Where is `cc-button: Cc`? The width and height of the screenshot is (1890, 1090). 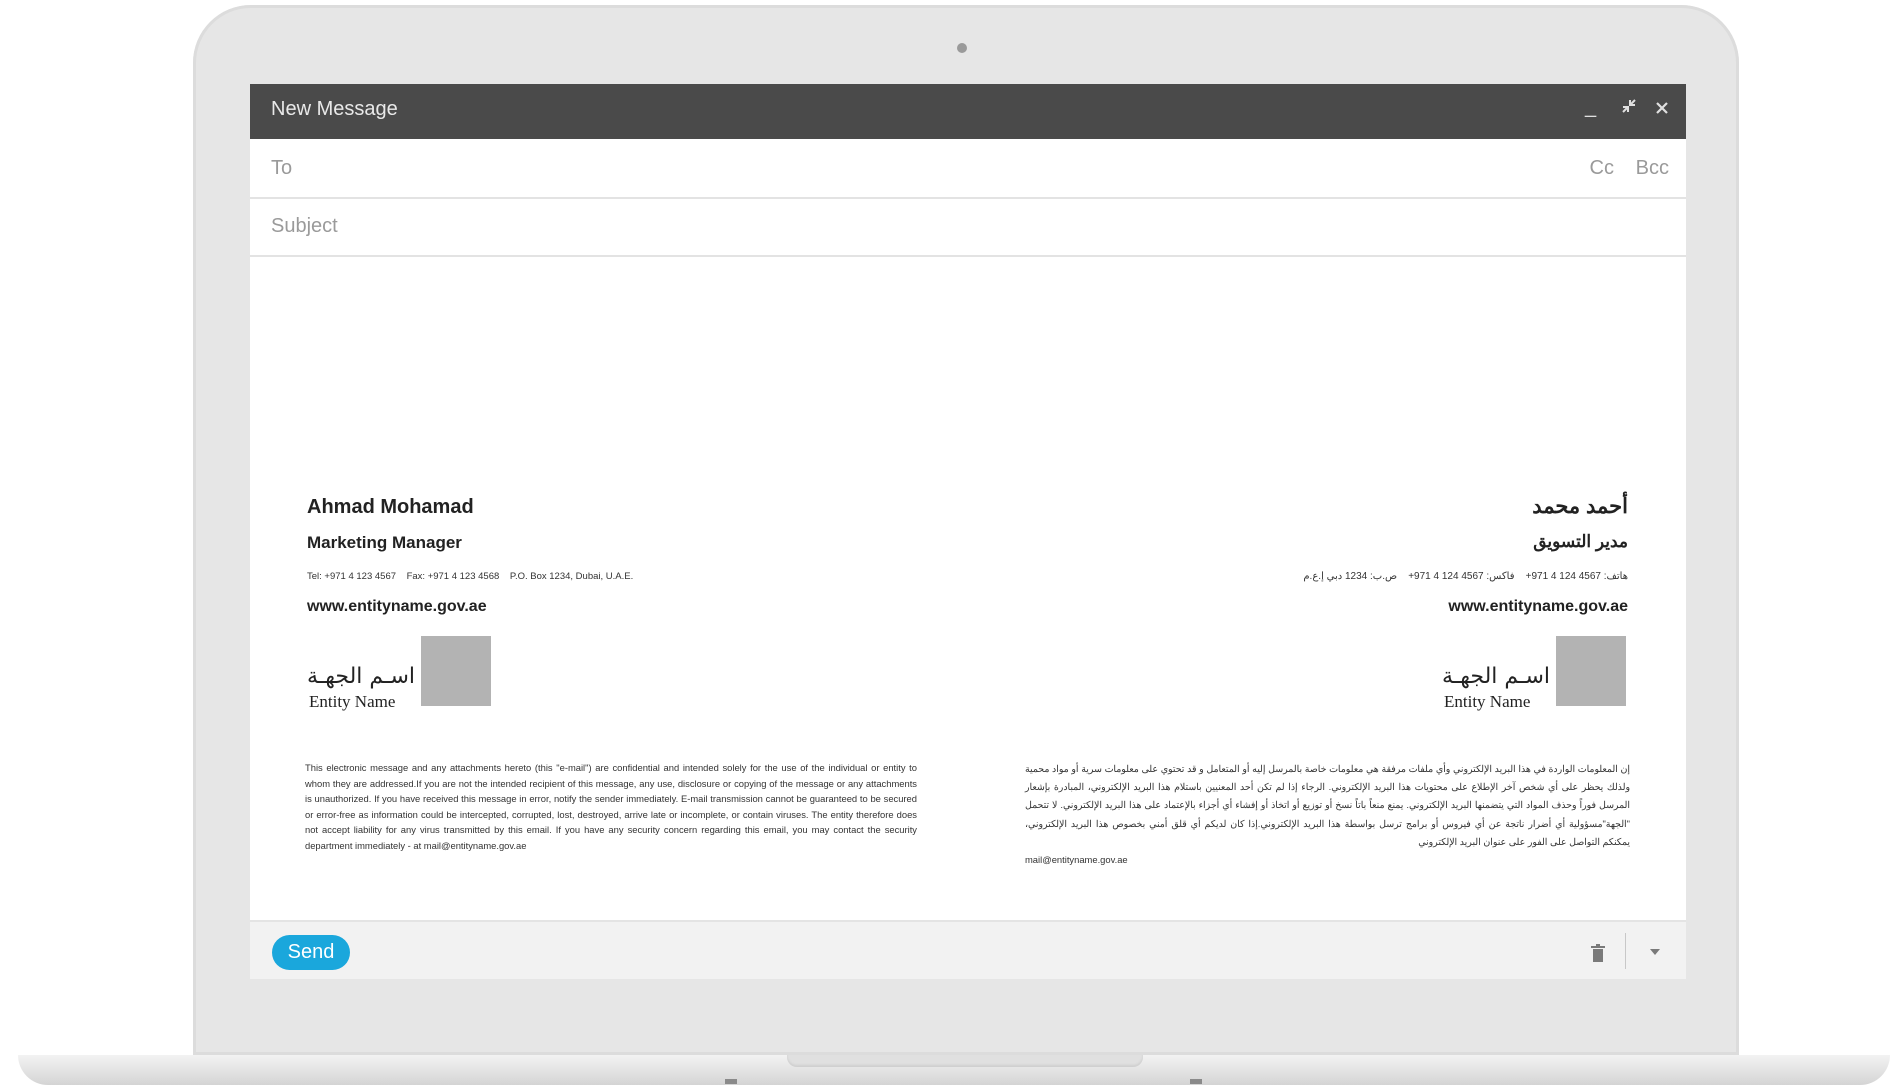 cc-button: Cc is located at coordinates (1602, 168).